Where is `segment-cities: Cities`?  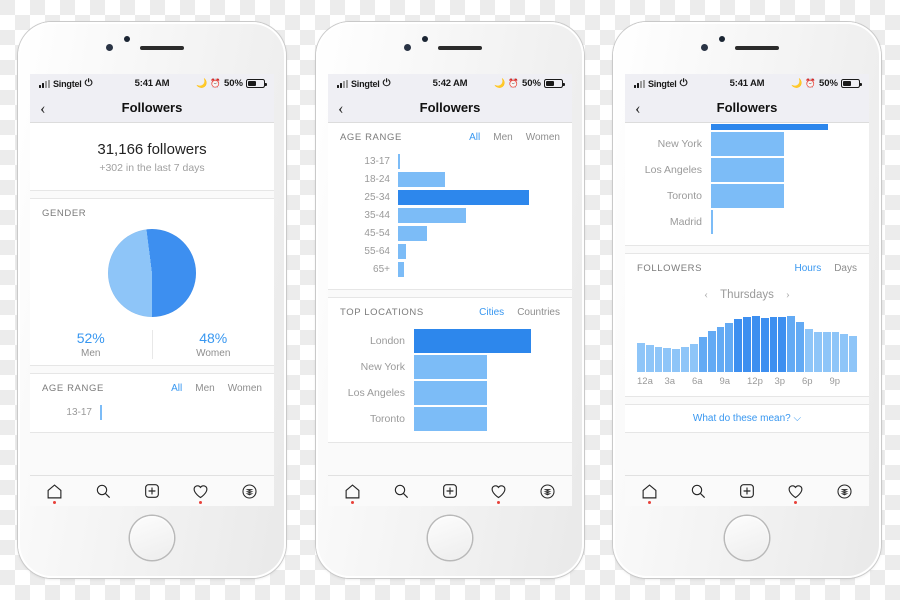 segment-cities: Cities is located at coordinates (491, 312).